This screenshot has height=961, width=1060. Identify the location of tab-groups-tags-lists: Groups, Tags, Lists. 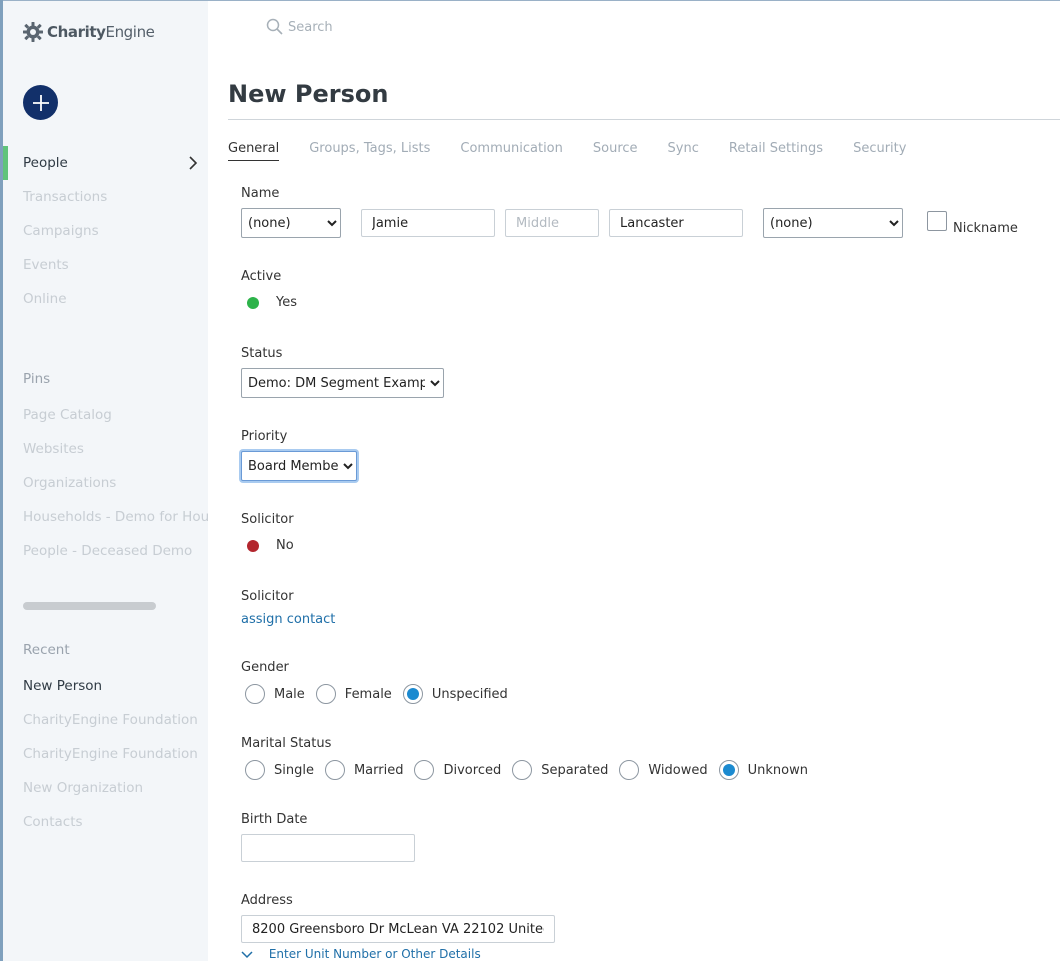
(369, 151).